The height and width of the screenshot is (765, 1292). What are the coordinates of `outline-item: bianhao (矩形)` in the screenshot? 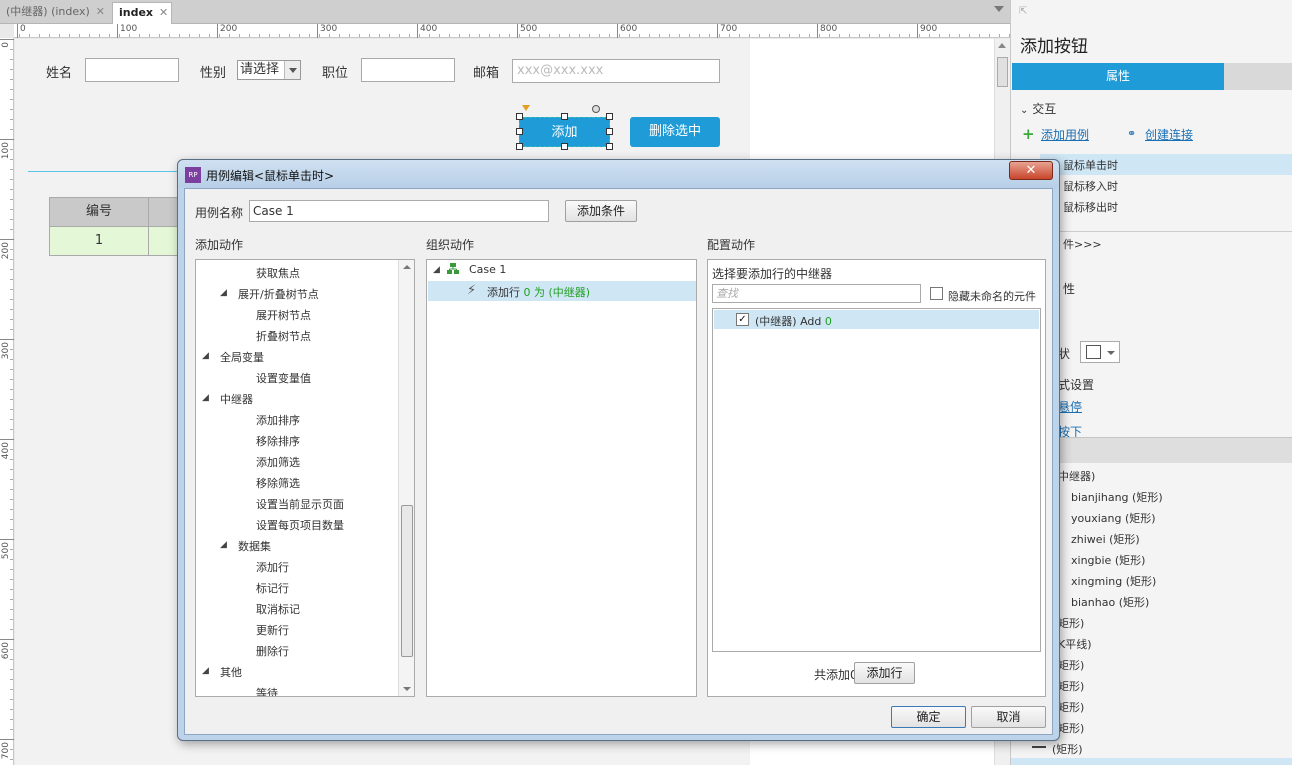 It's located at (1110, 602).